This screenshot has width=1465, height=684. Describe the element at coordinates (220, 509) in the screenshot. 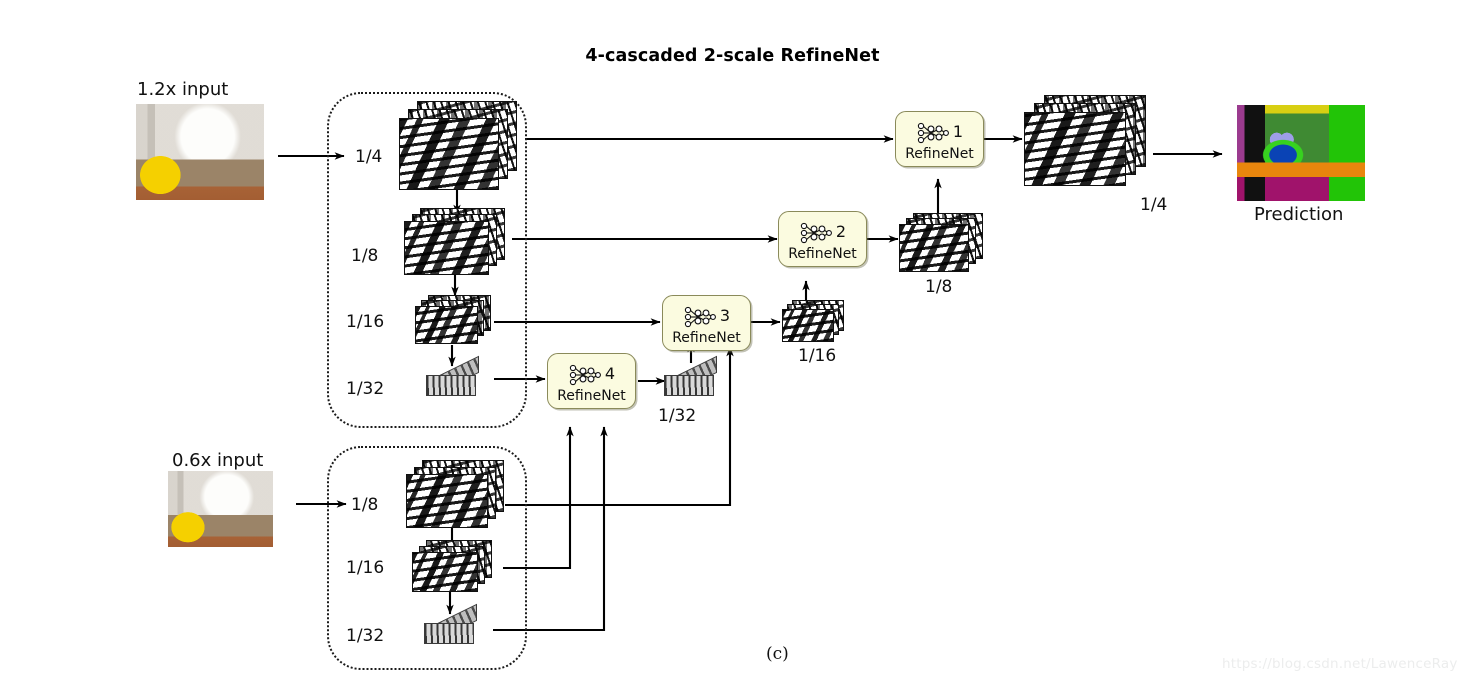

I see `input-image-06x` at that location.